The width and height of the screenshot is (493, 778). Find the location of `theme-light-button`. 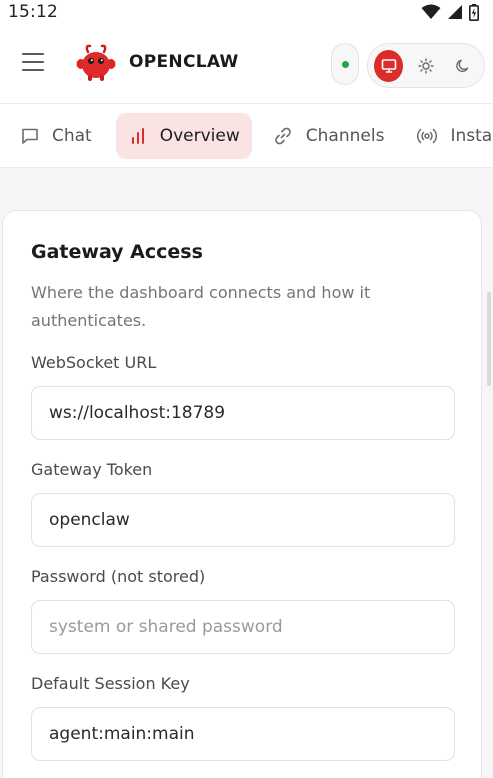

theme-light-button is located at coordinates (425, 66).